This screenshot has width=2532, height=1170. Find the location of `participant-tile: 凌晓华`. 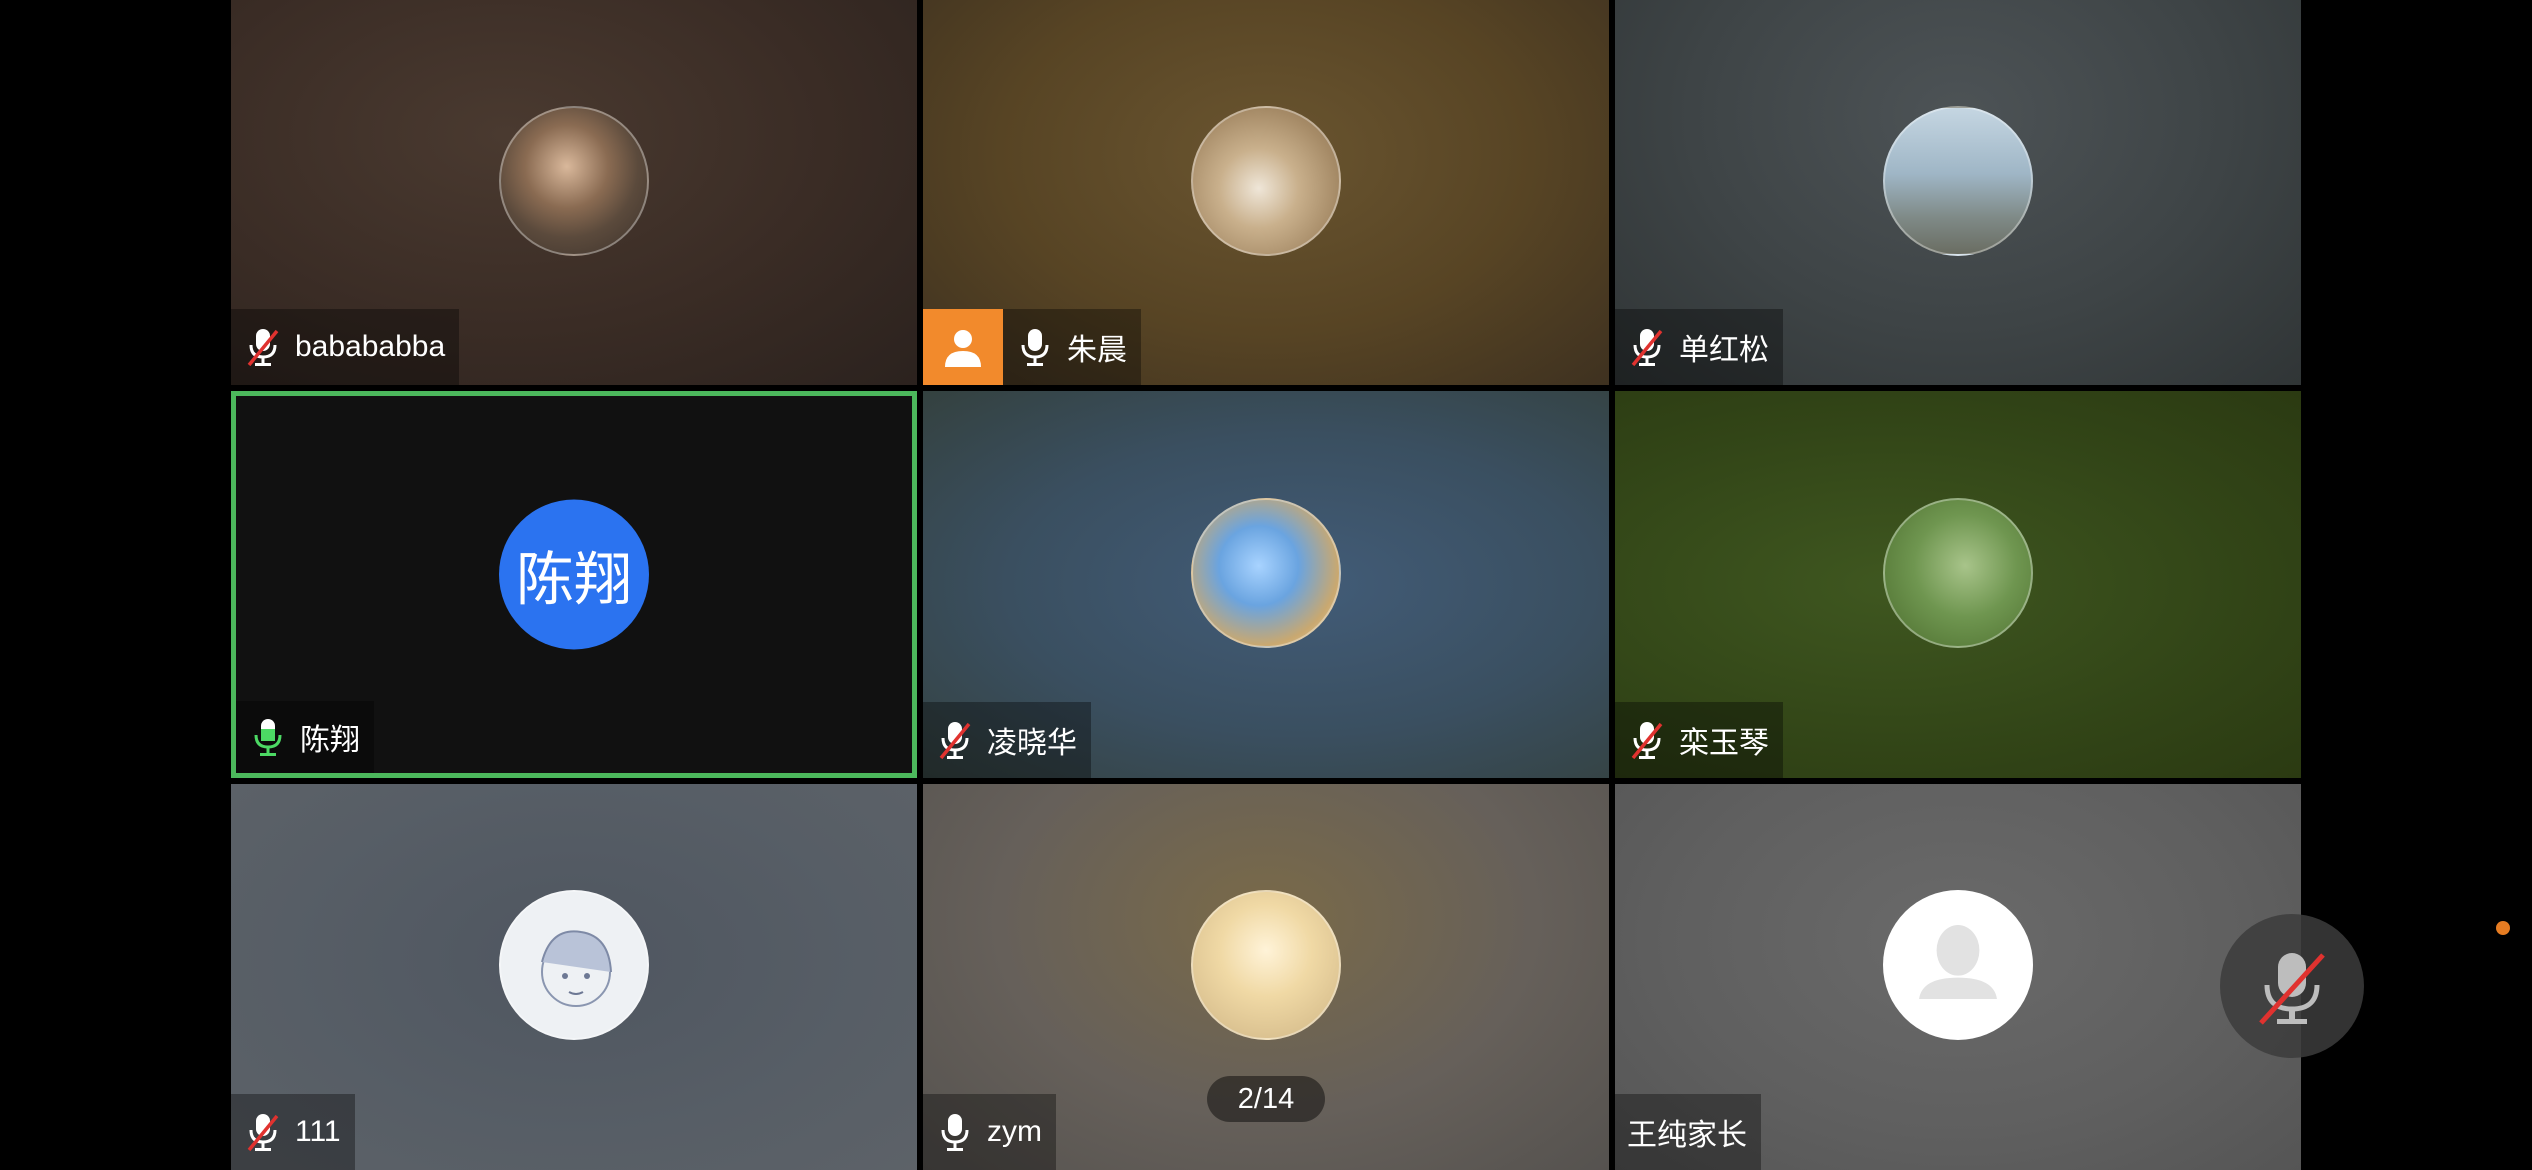

participant-tile: 凌晓华 is located at coordinates (1266, 584).